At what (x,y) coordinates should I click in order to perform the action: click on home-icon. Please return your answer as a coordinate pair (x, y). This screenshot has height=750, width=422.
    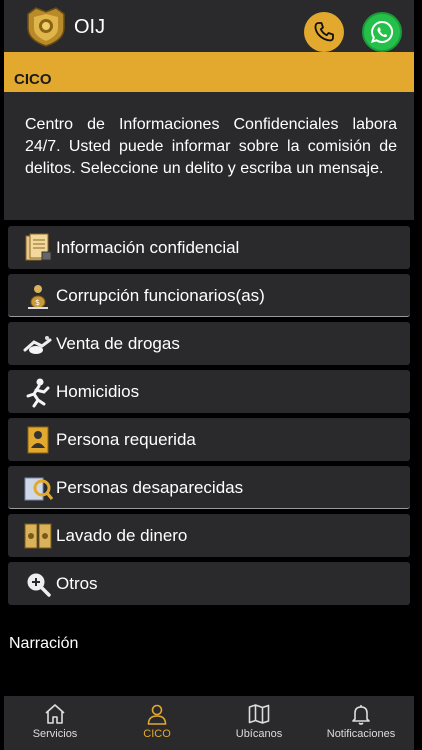
    Looking at the image, I should click on (55, 714).